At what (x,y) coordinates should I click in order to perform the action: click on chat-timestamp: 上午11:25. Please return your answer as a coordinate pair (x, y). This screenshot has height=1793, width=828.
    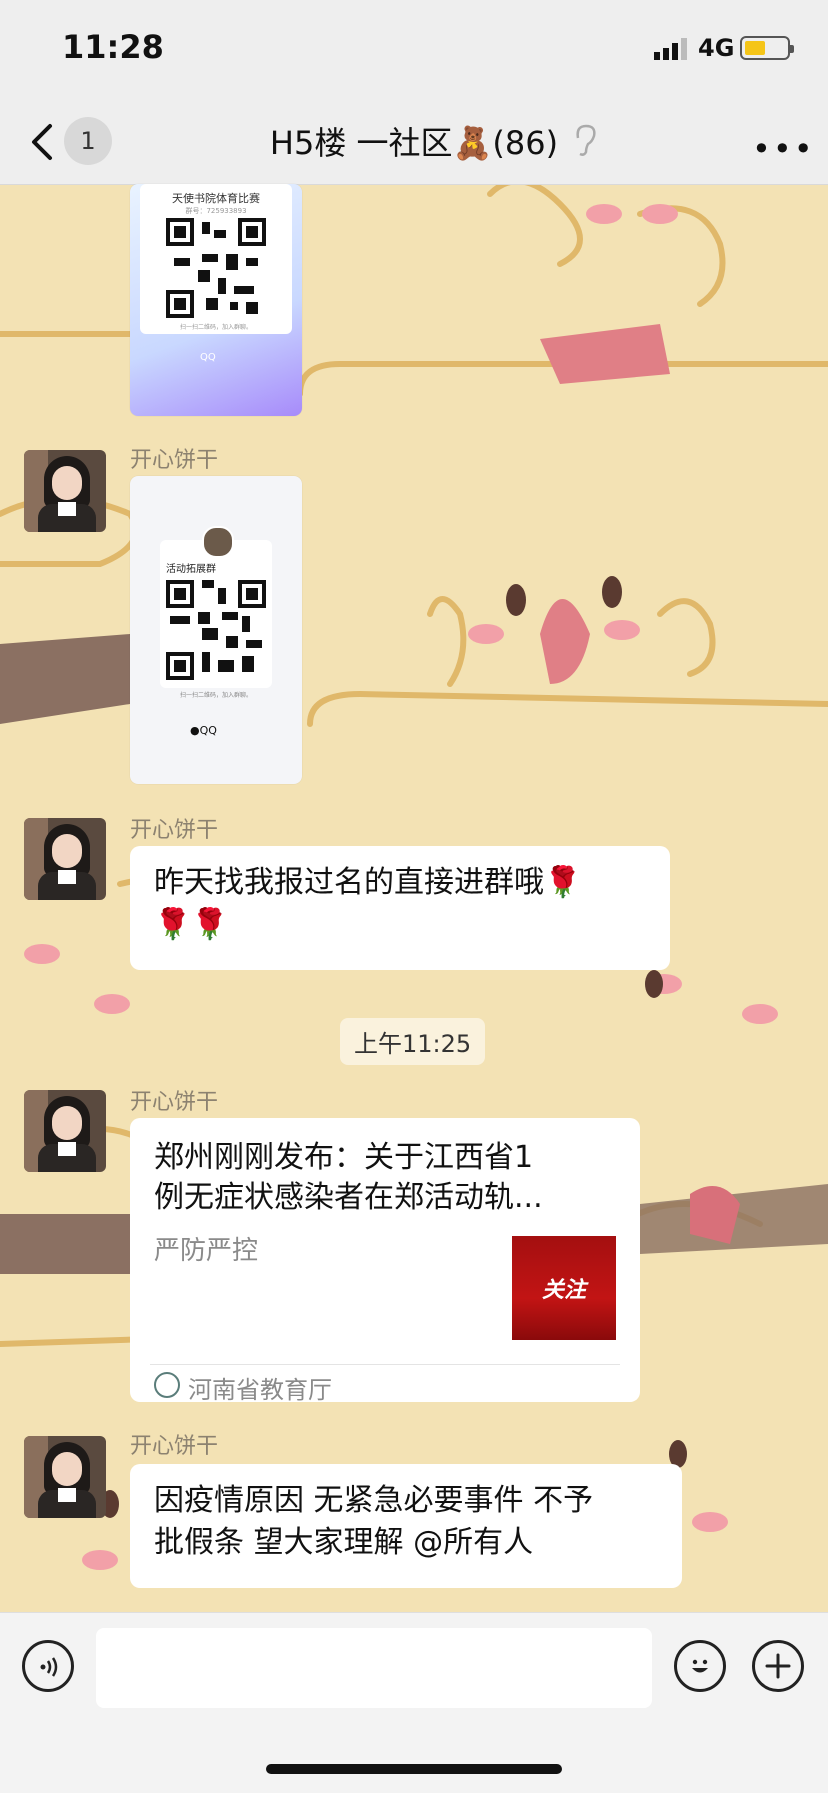
    Looking at the image, I should click on (413, 1041).